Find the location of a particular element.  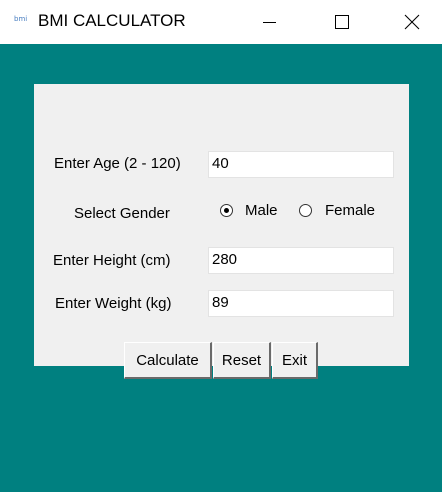

gender-label: Select Gender is located at coordinates (122, 213).